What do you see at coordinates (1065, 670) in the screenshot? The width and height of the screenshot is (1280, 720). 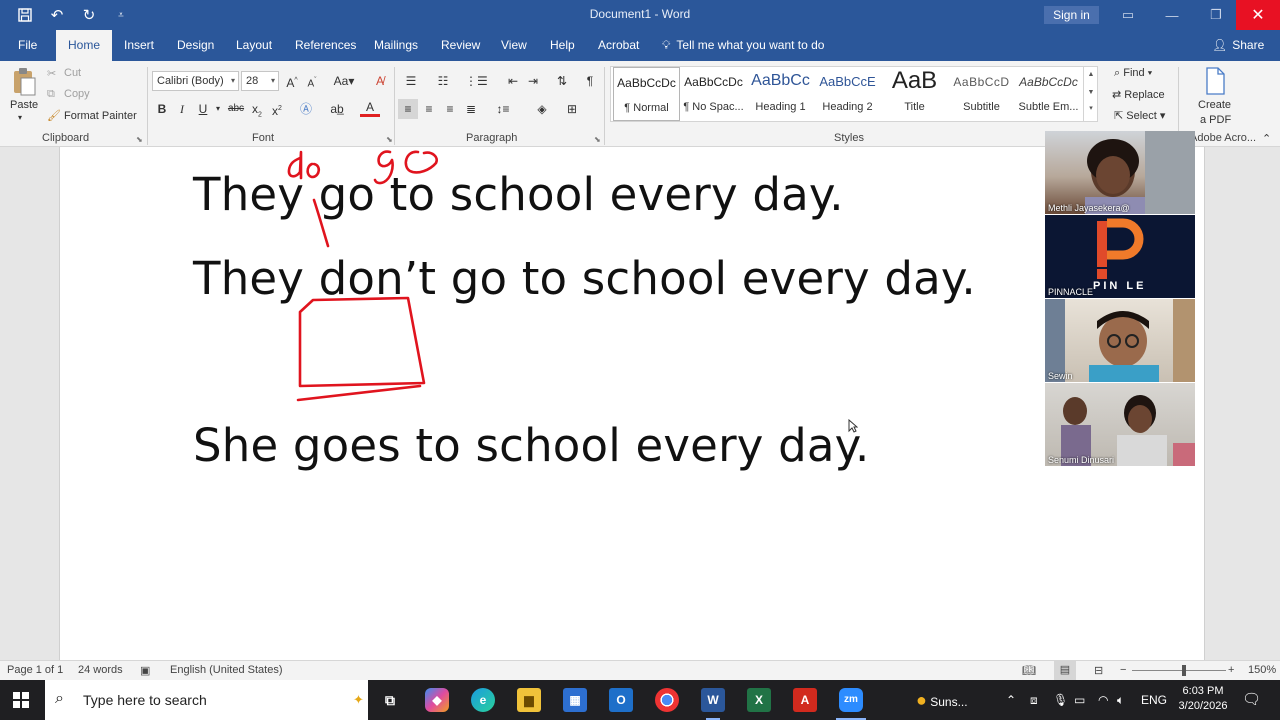 I see `print-layout-icon: ▤` at bounding box center [1065, 670].